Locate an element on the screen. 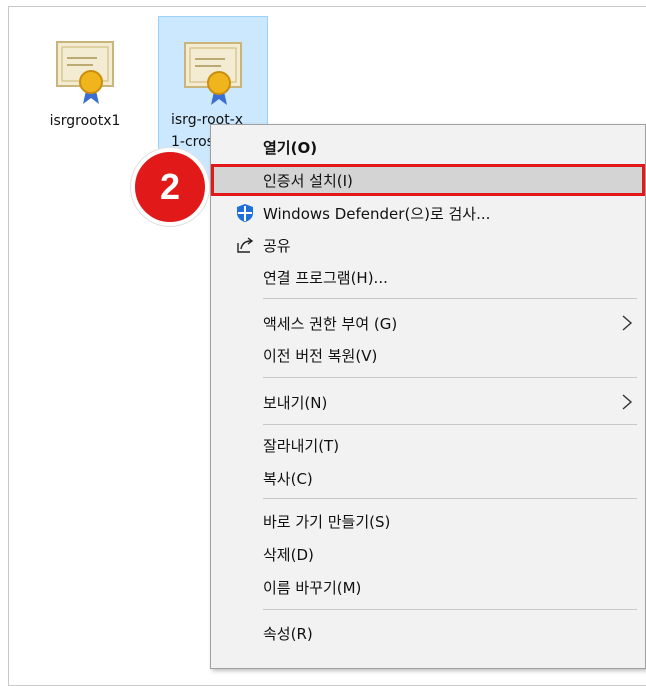 The image size is (646, 686). menu-item-rename: 이름 바꾸기(M) is located at coordinates (428, 587).